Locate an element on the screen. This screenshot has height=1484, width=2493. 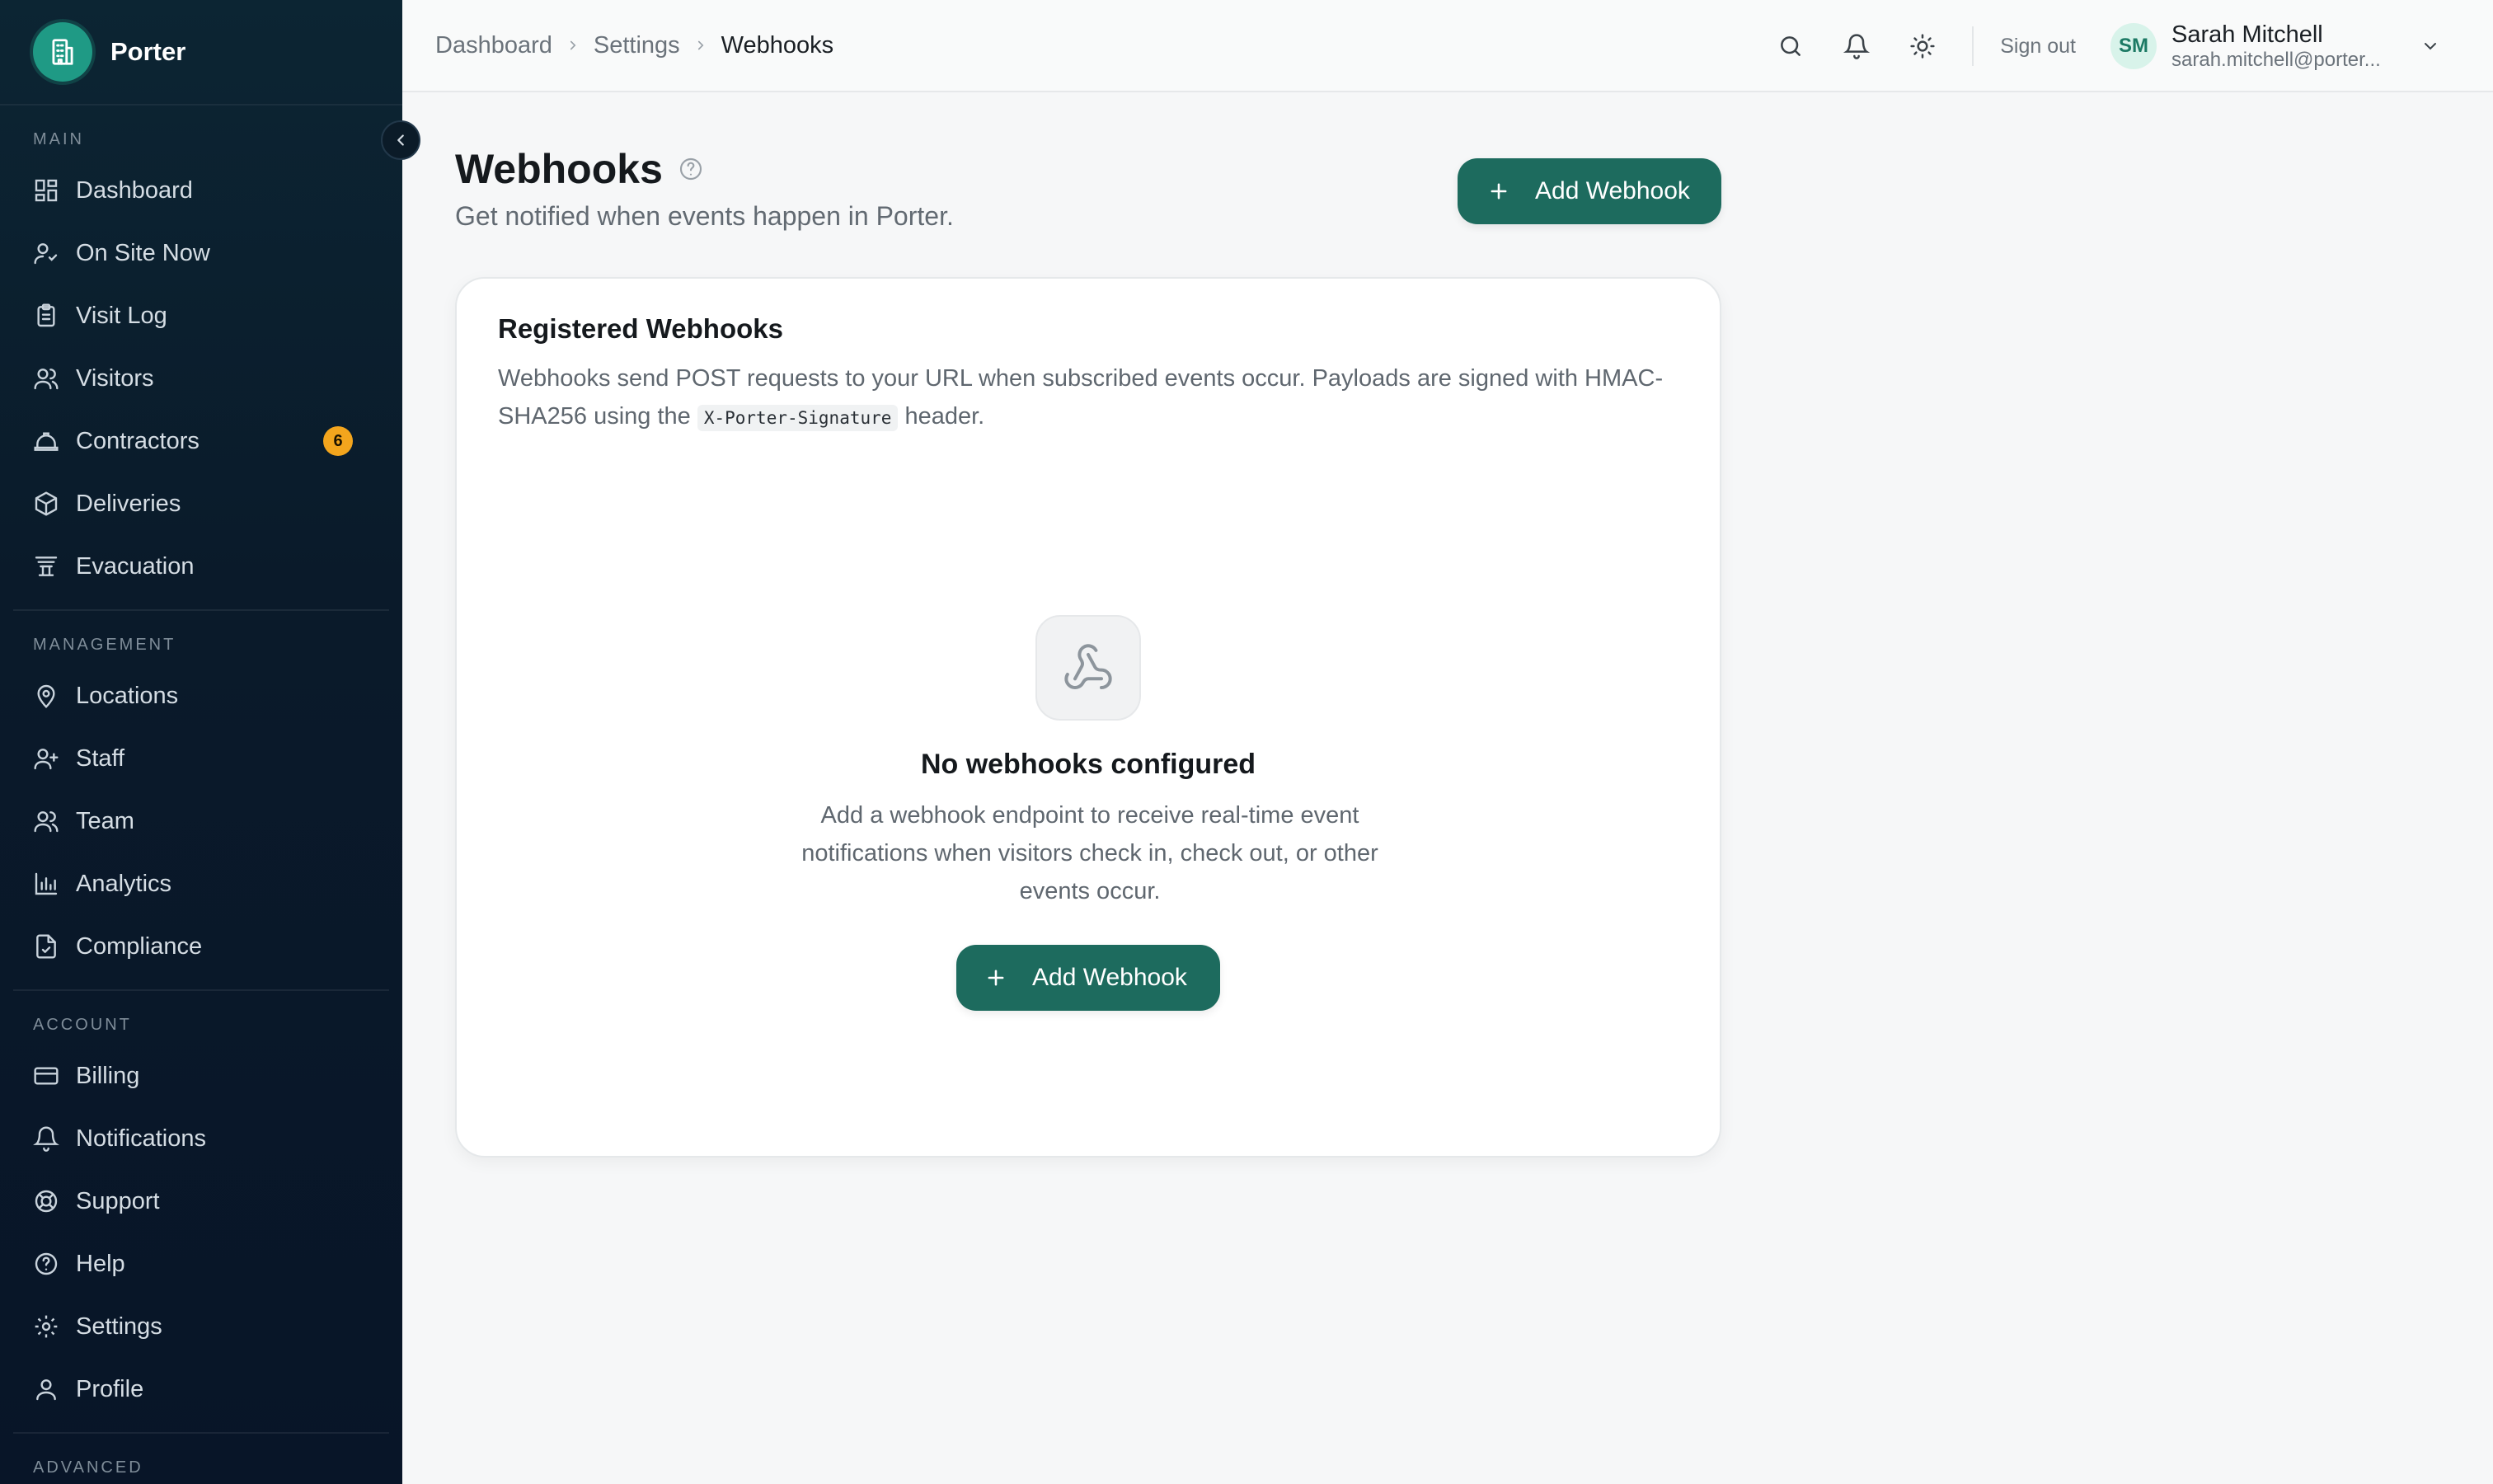
sun-icon is located at coordinates (1922, 46).